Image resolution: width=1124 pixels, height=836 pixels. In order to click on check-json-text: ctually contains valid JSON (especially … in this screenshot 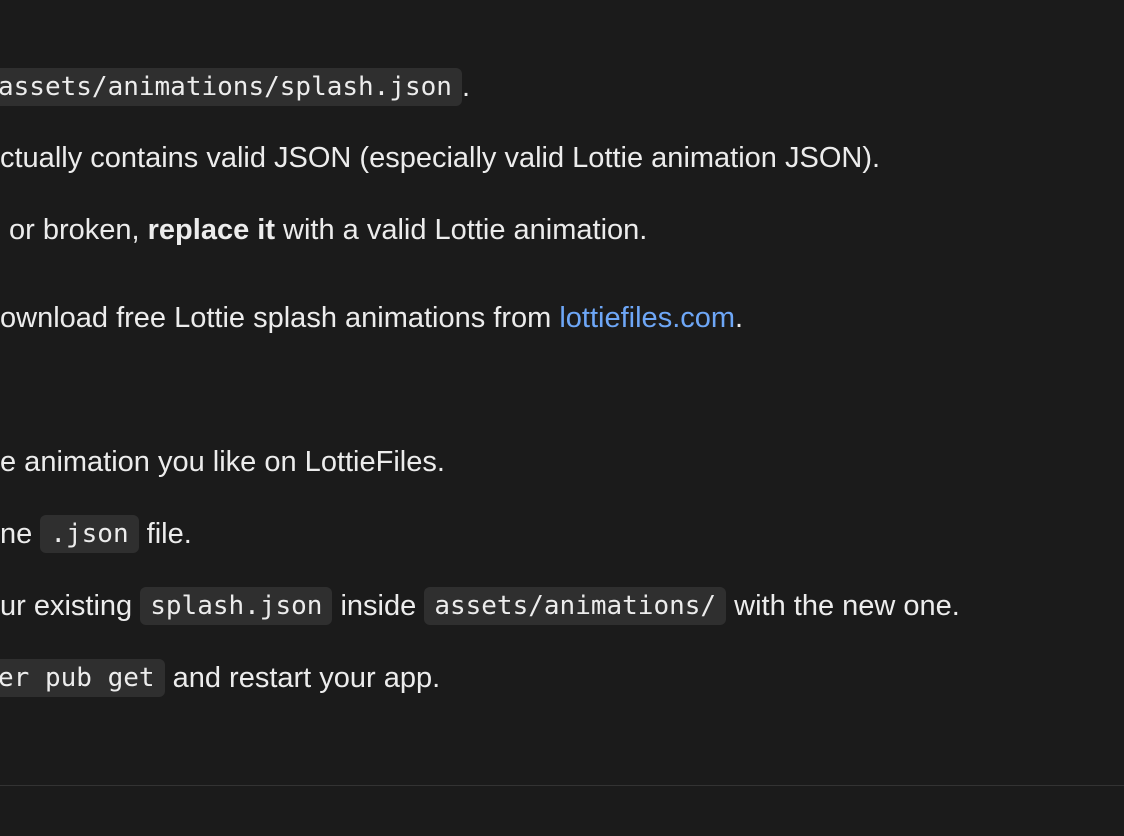, I will do `click(440, 158)`.